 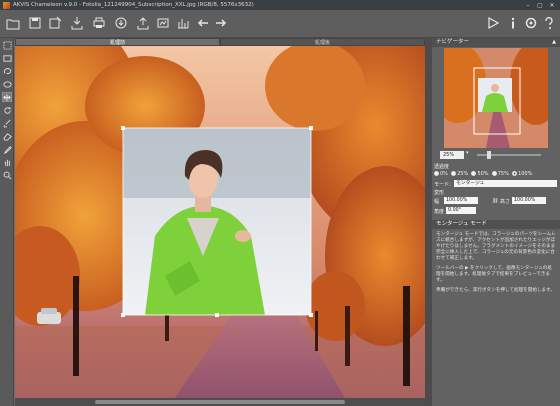 What do you see at coordinates (529, 200) in the screenshot?
I see `height-input: 100.00%` at bounding box center [529, 200].